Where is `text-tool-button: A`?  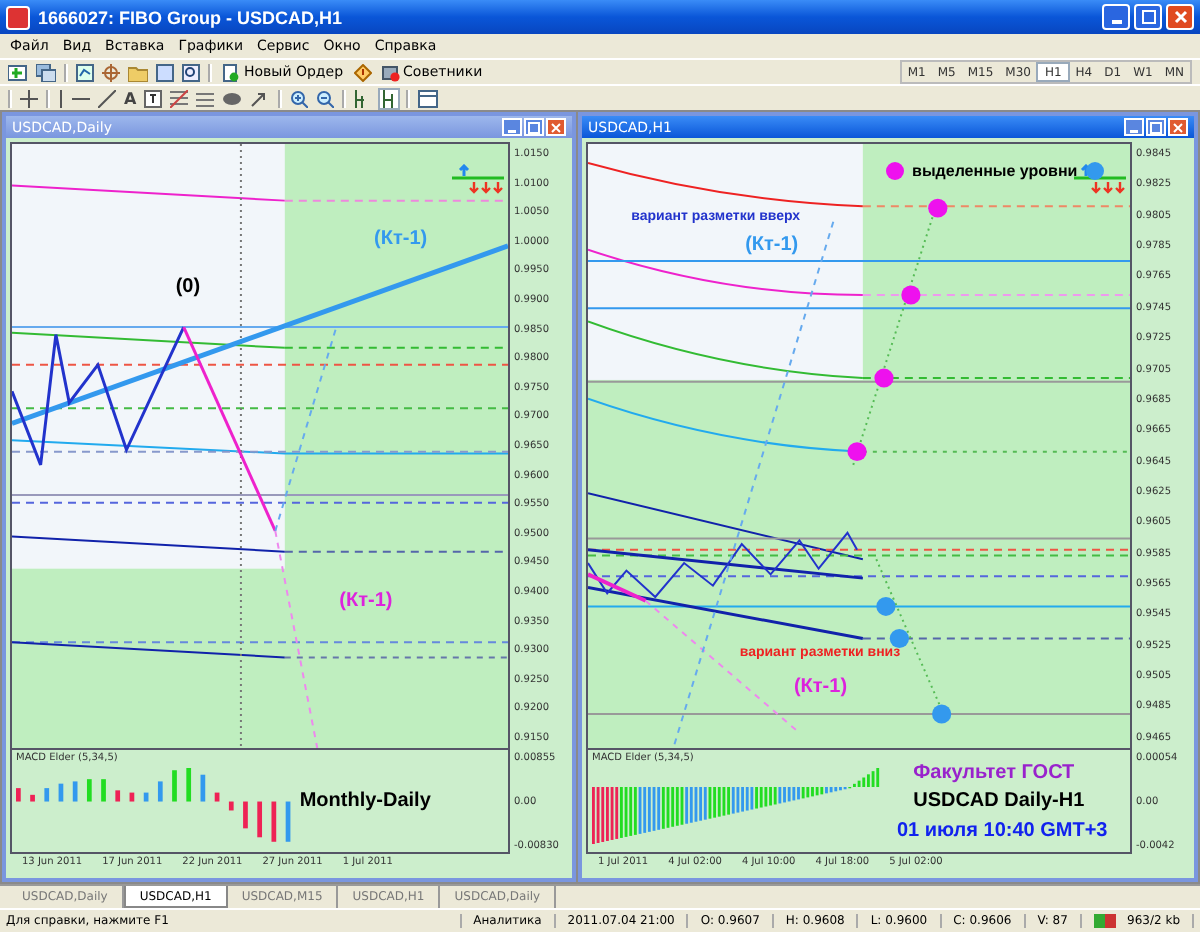 text-tool-button: A is located at coordinates (130, 98).